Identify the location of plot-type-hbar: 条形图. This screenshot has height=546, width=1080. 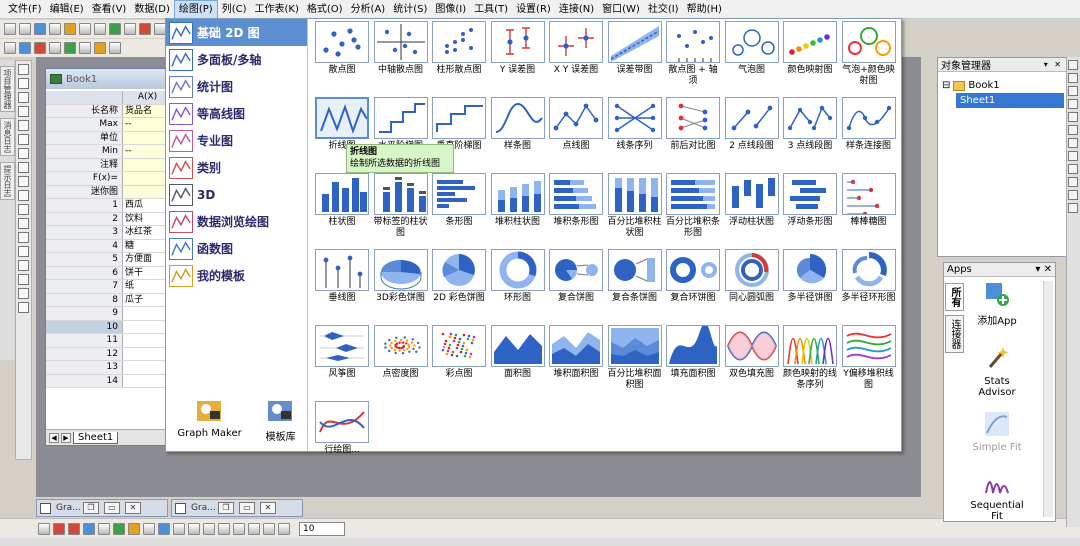
(459, 208).